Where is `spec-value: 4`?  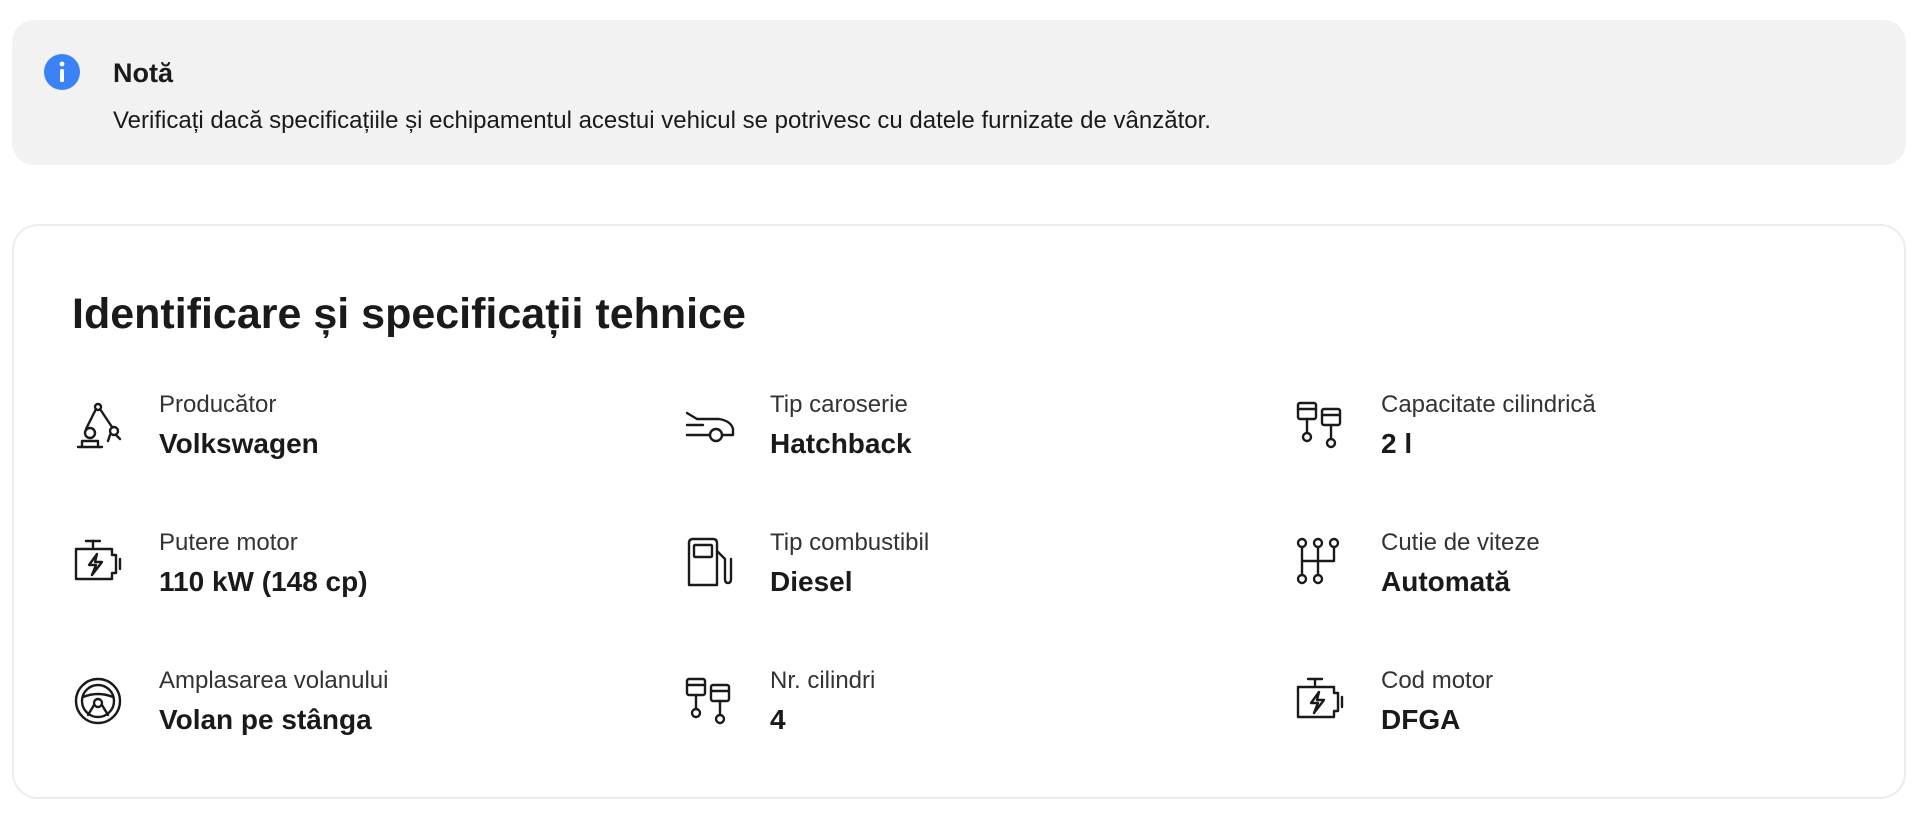 spec-value: 4 is located at coordinates (778, 719).